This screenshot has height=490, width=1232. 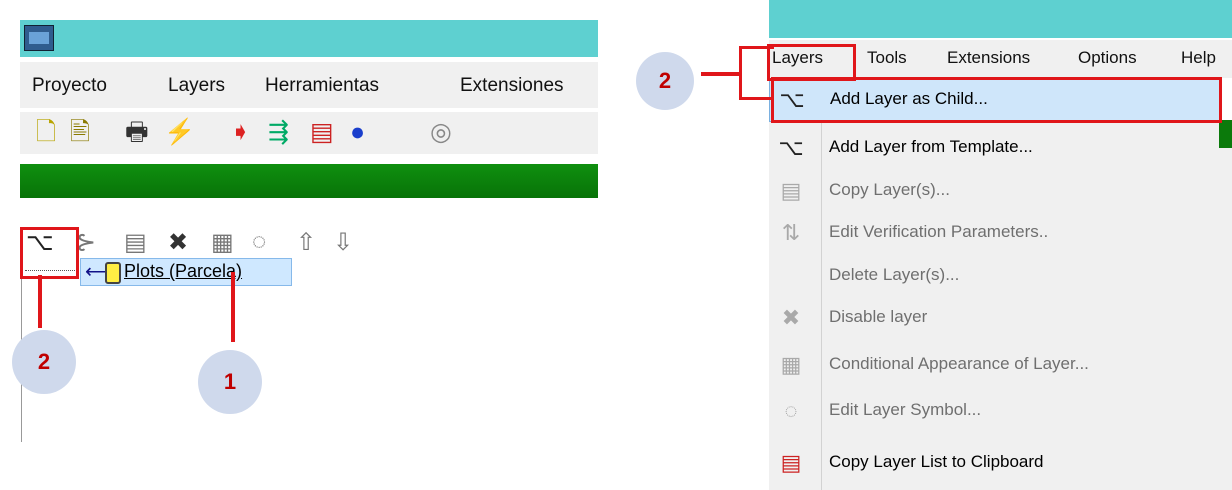 I want to click on add-child-icon: ⌥, so click(x=791, y=147).